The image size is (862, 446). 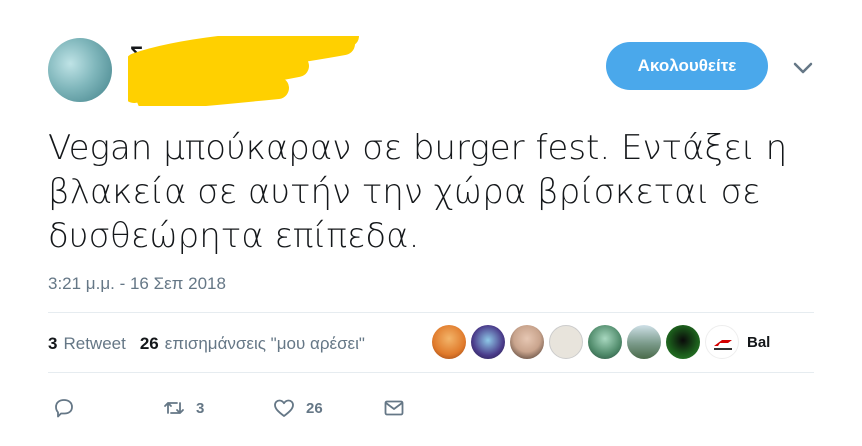 I want to click on like-button: 26, so click(x=327, y=408).